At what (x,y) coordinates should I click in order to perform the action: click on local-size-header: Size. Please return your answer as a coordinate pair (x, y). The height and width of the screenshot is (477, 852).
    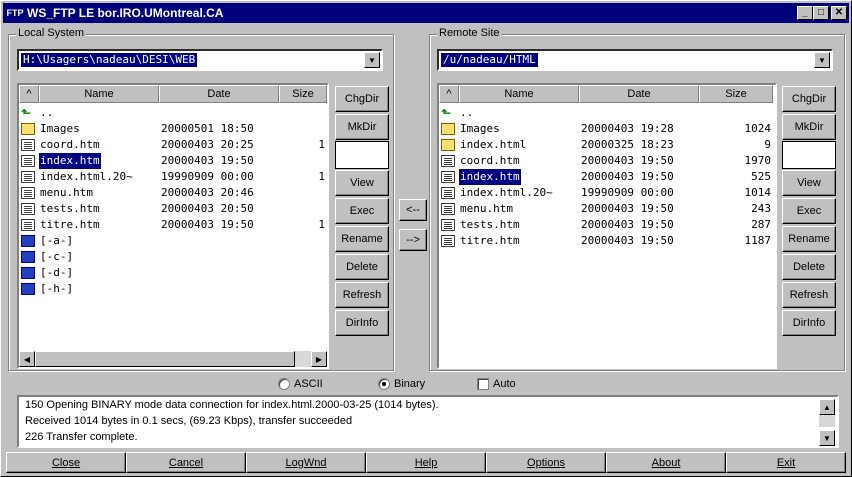
    Looking at the image, I should click on (303, 94).